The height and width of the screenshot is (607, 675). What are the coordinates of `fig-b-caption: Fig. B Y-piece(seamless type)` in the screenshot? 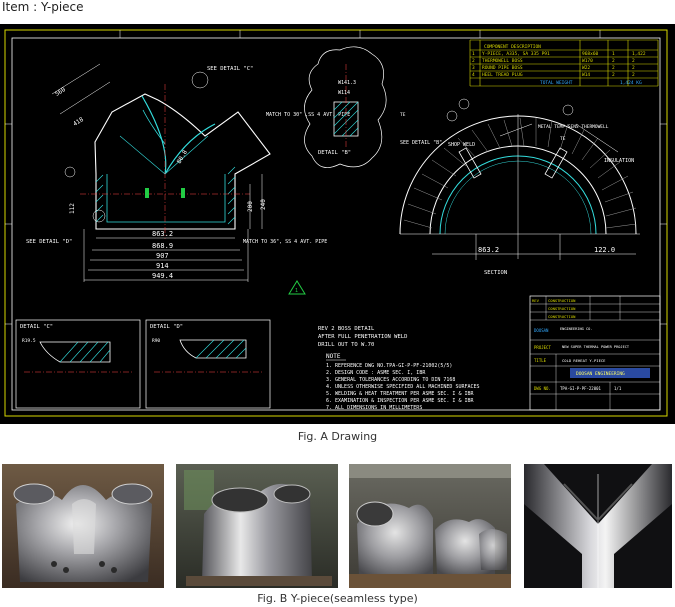 It's located at (337, 598).